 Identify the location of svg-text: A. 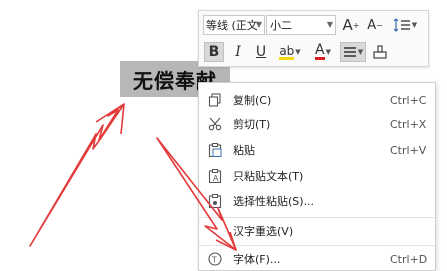
(216, 178).